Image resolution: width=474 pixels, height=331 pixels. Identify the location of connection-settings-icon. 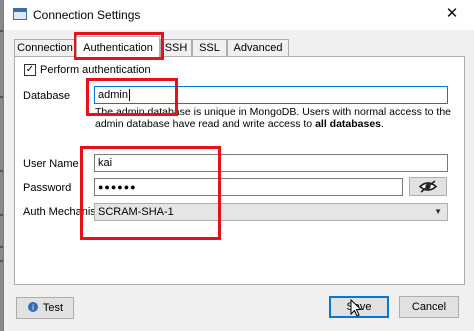
(20, 14).